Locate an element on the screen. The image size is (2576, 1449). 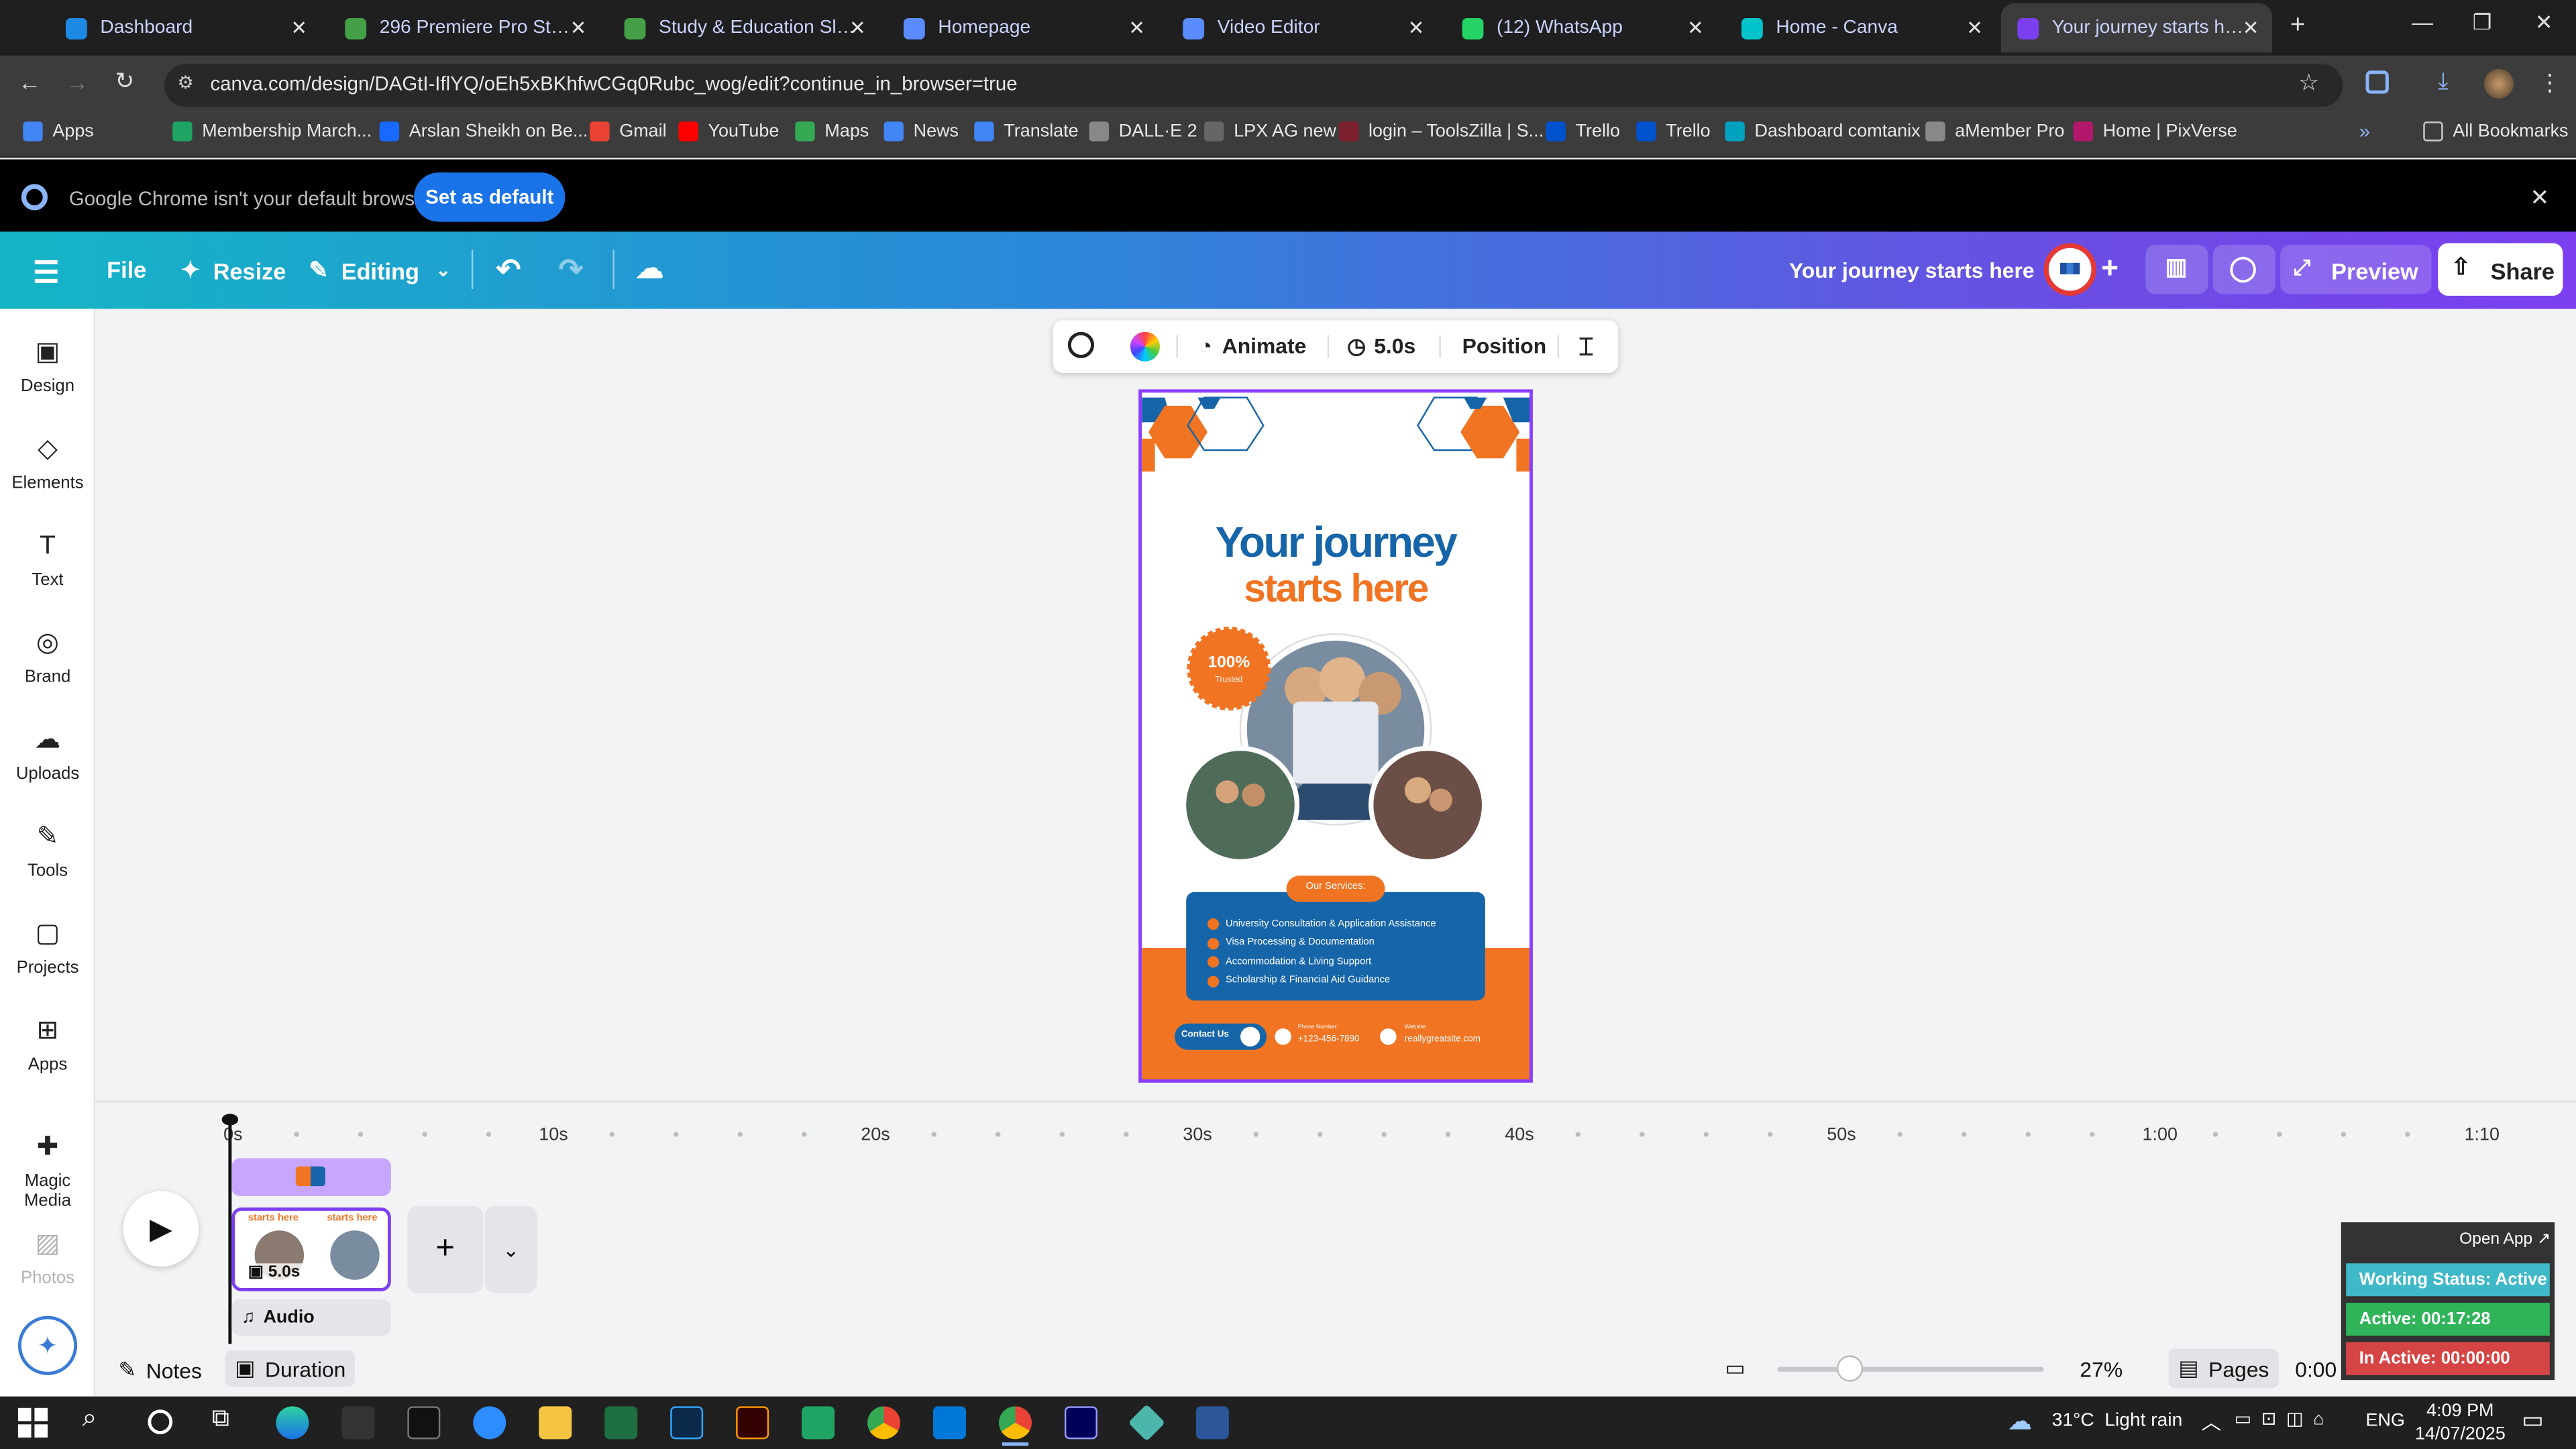
copy-style-icon: ⌶ is located at coordinates (1585, 347).